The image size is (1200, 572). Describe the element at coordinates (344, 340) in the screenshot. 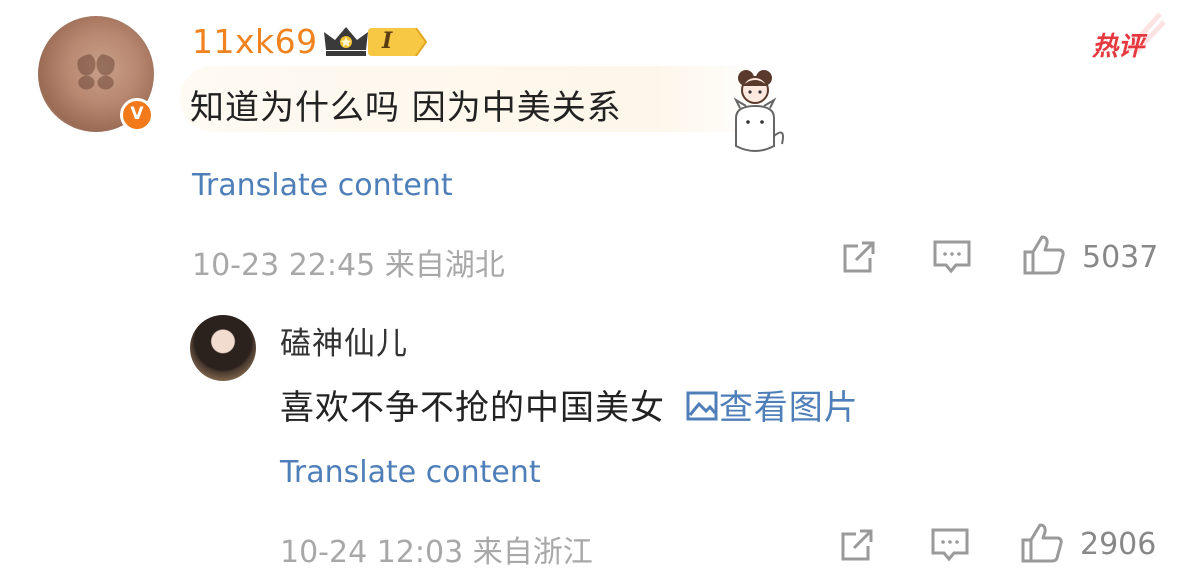

I see `reply-username: 磕神仙儿` at that location.